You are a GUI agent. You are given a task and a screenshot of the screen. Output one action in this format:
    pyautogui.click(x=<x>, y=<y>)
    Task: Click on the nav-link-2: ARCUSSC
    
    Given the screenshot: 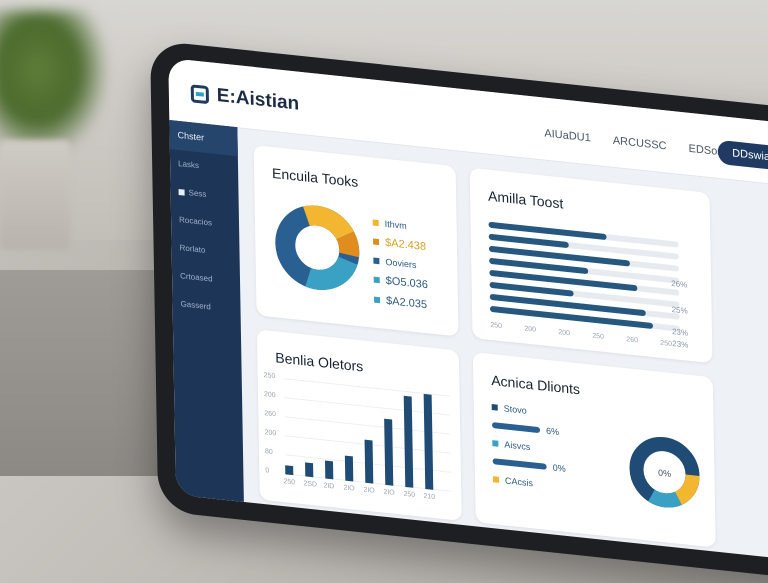 What is the action you would take?
    pyautogui.click(x=640, y=144)
    